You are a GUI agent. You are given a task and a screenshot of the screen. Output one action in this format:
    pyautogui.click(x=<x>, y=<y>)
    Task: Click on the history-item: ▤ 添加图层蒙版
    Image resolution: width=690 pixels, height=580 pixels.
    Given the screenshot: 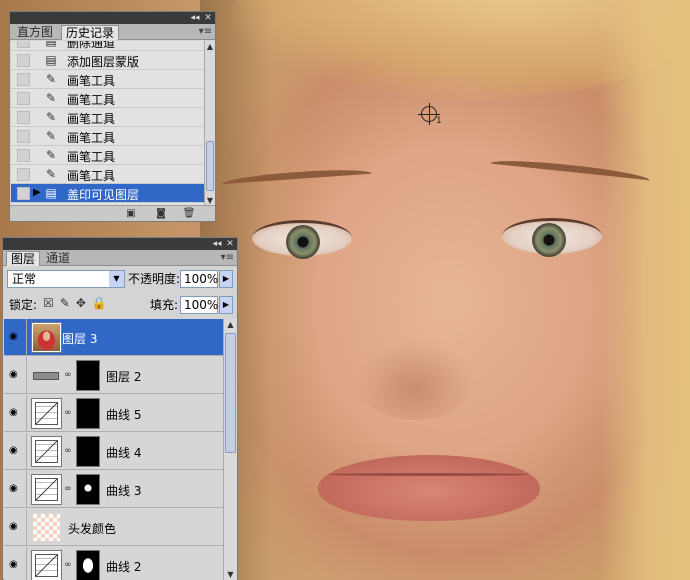 What is the action you would take?
    pyautogui.click(x=107, y=60)
    